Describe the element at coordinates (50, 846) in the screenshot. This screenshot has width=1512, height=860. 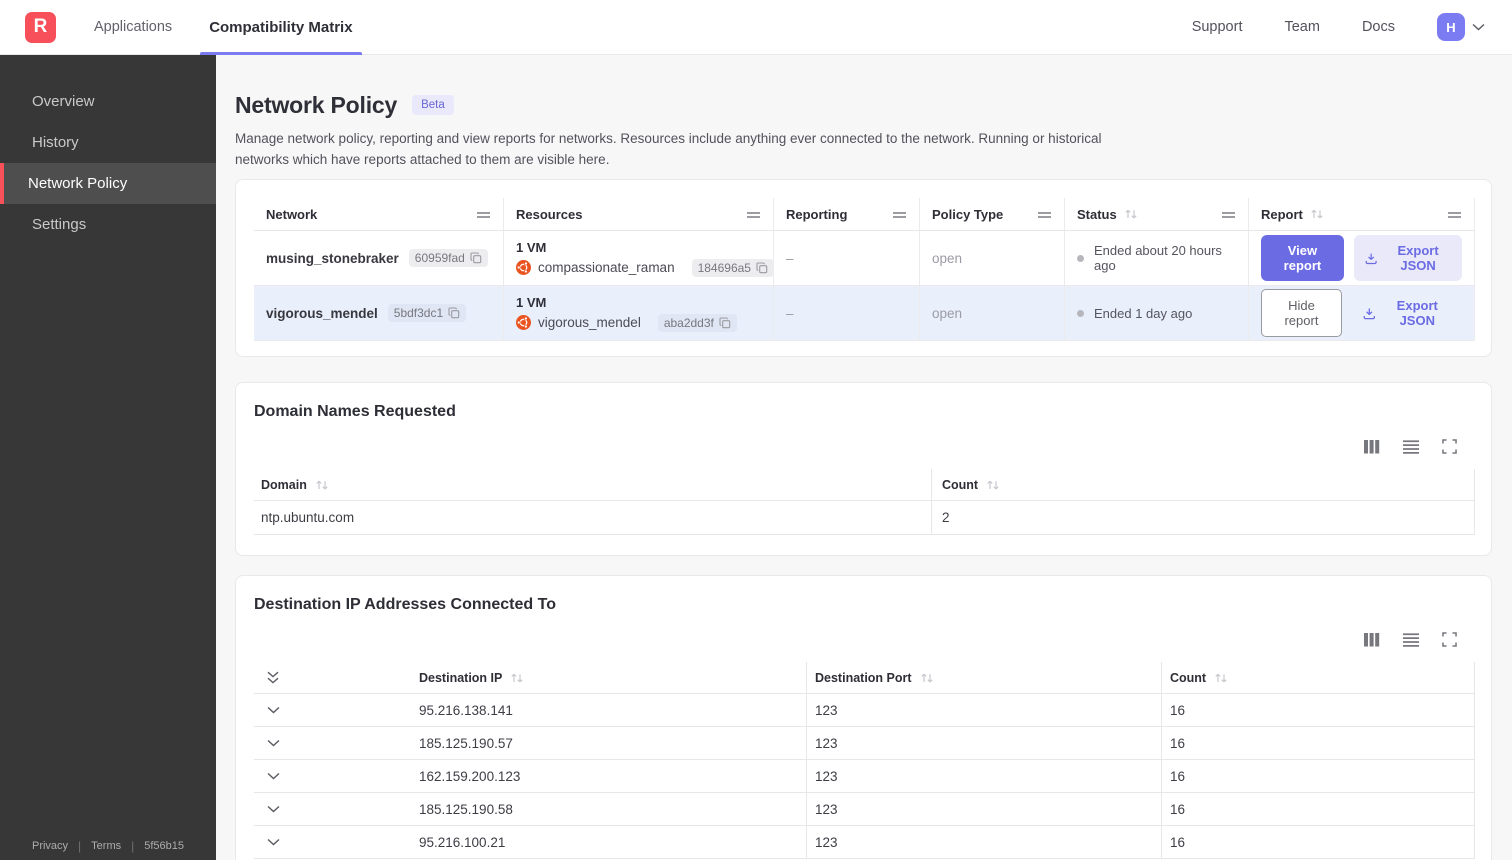
I see `privacy-link: Privacy` at that location.